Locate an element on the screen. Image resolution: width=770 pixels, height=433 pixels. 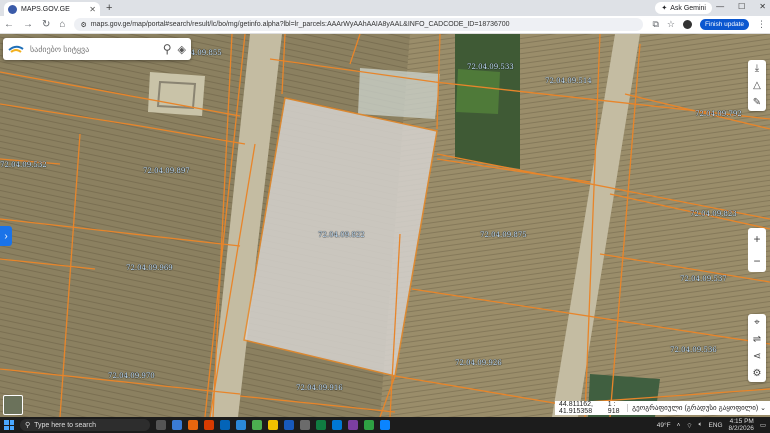
word-icon is located at coordinates (289, 425).